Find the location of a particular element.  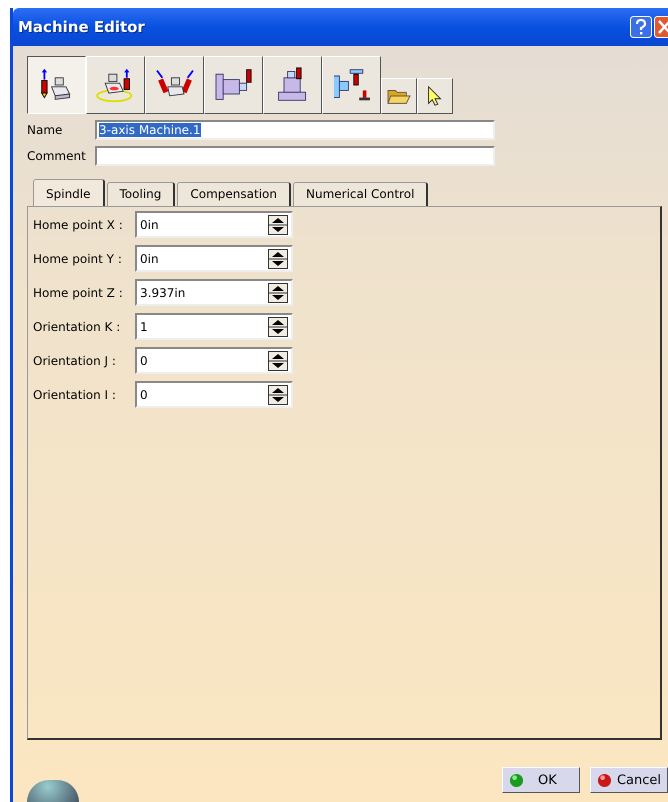

globe-drawing is located at coordinates (53, 791).